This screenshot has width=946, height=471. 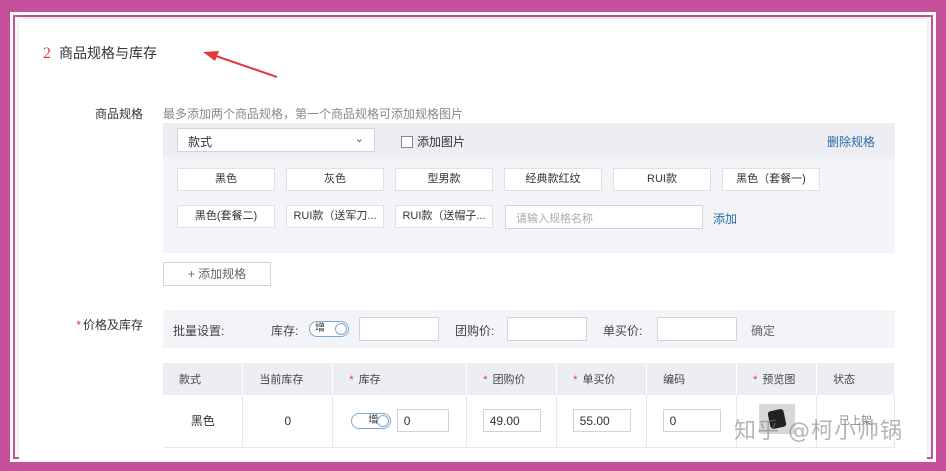 I want to click on batch-settings: 批量设置: 库存: 增 团购价: 单买价: 确定, so click(x=529, y=329).